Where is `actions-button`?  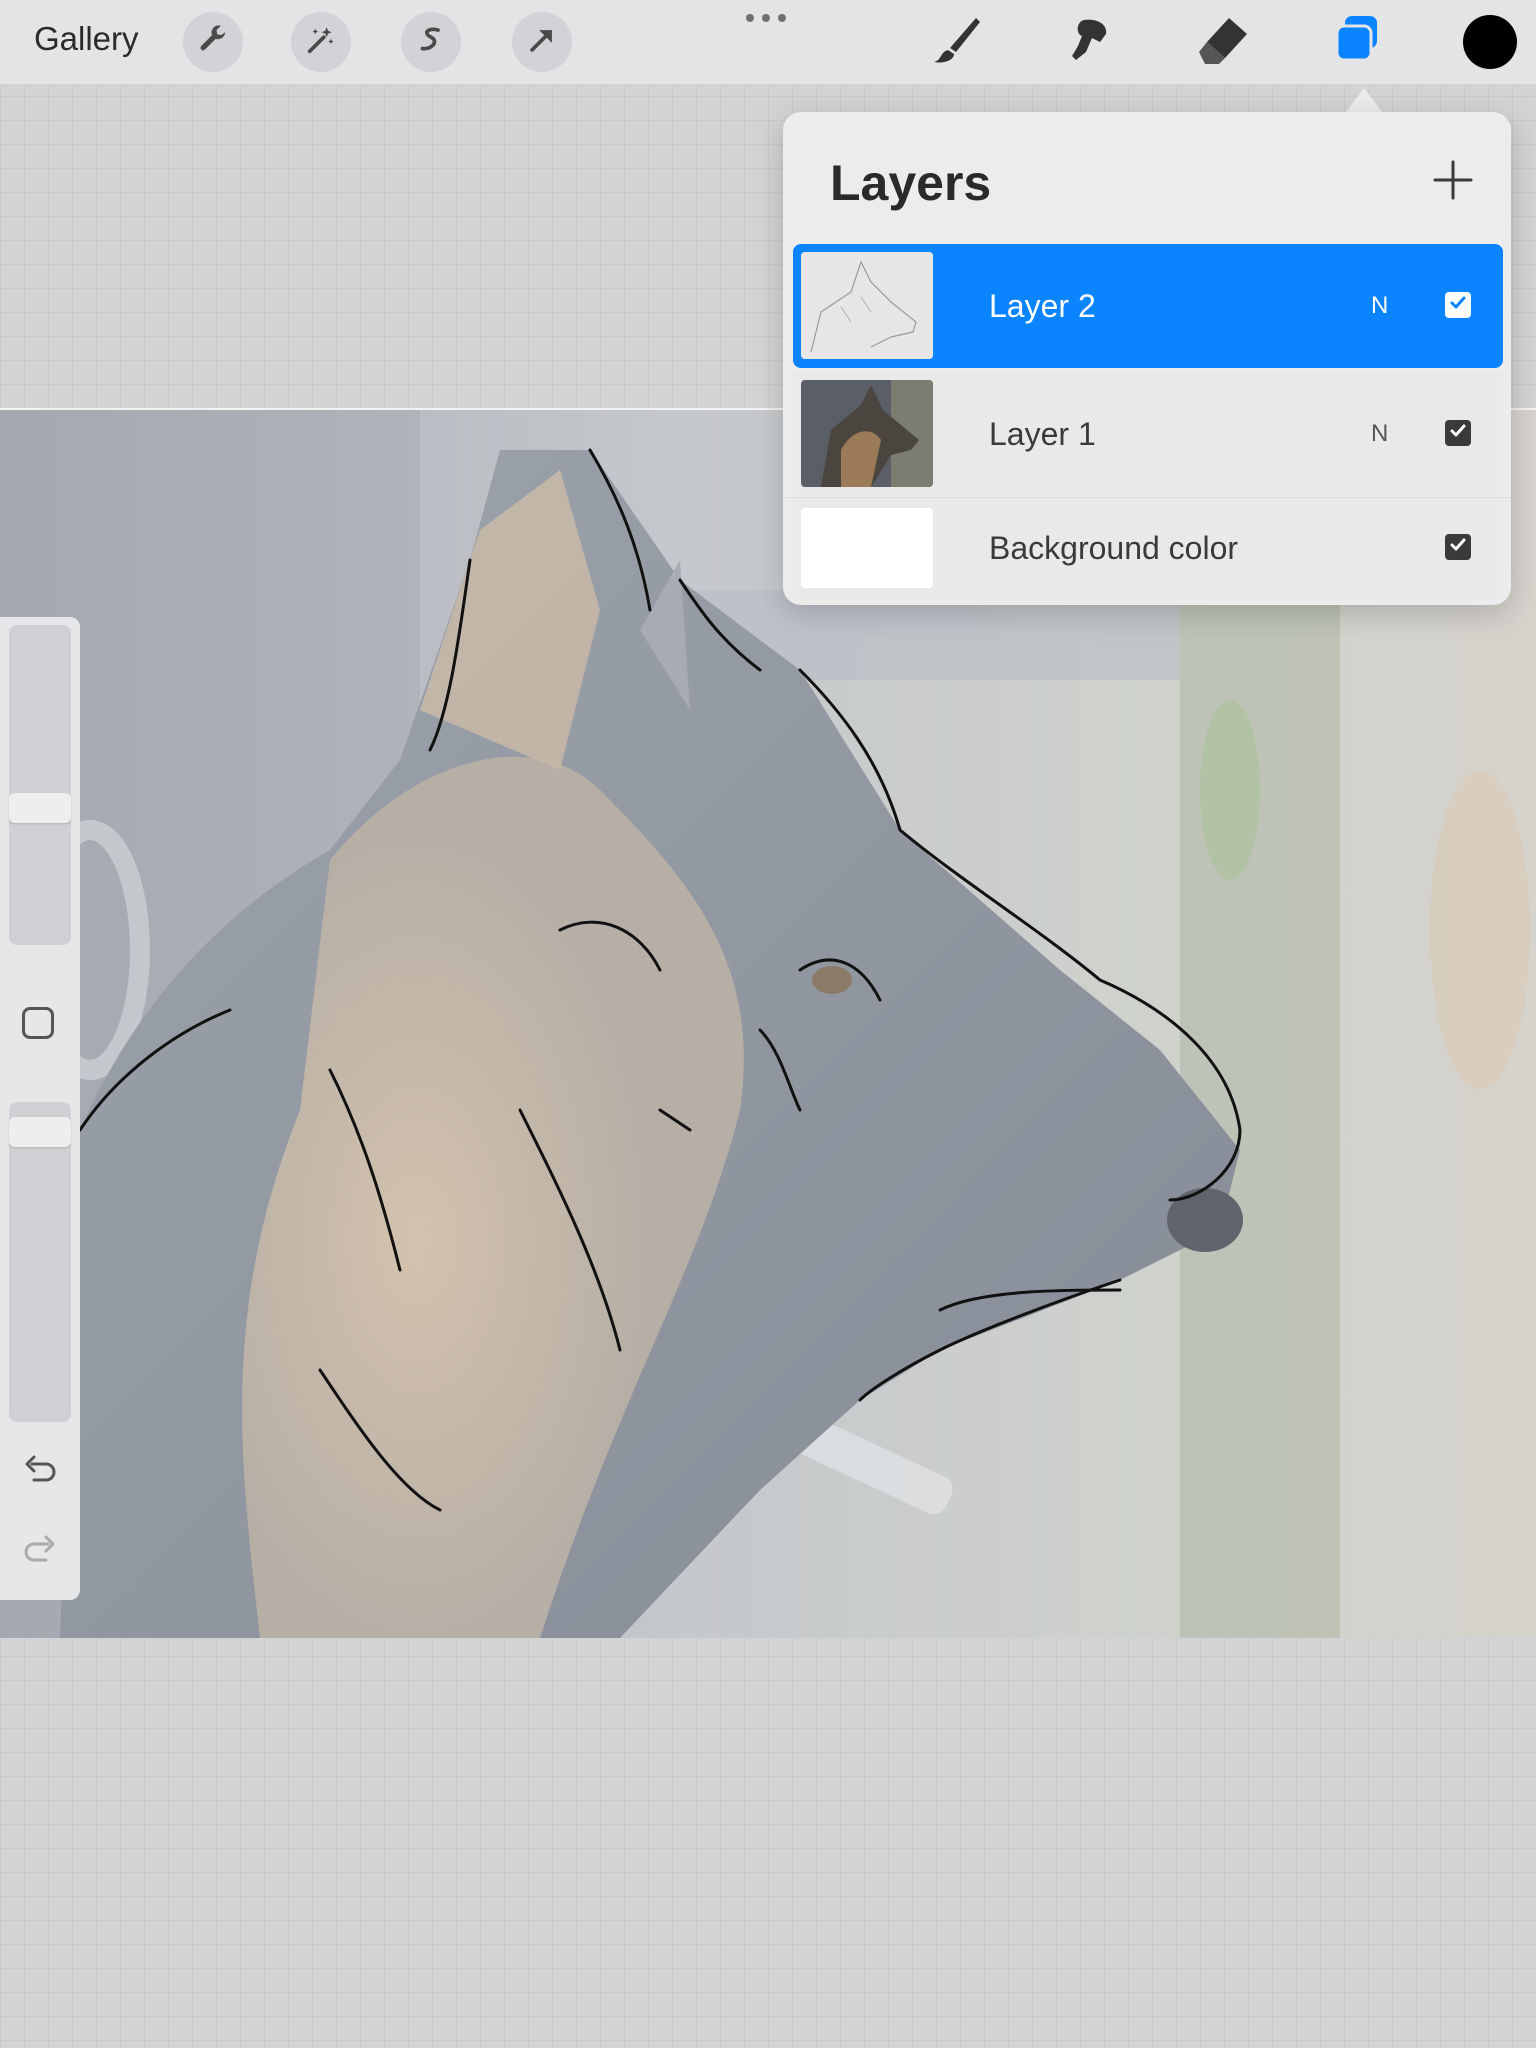 actions-button is located at coordinates (213, 42).